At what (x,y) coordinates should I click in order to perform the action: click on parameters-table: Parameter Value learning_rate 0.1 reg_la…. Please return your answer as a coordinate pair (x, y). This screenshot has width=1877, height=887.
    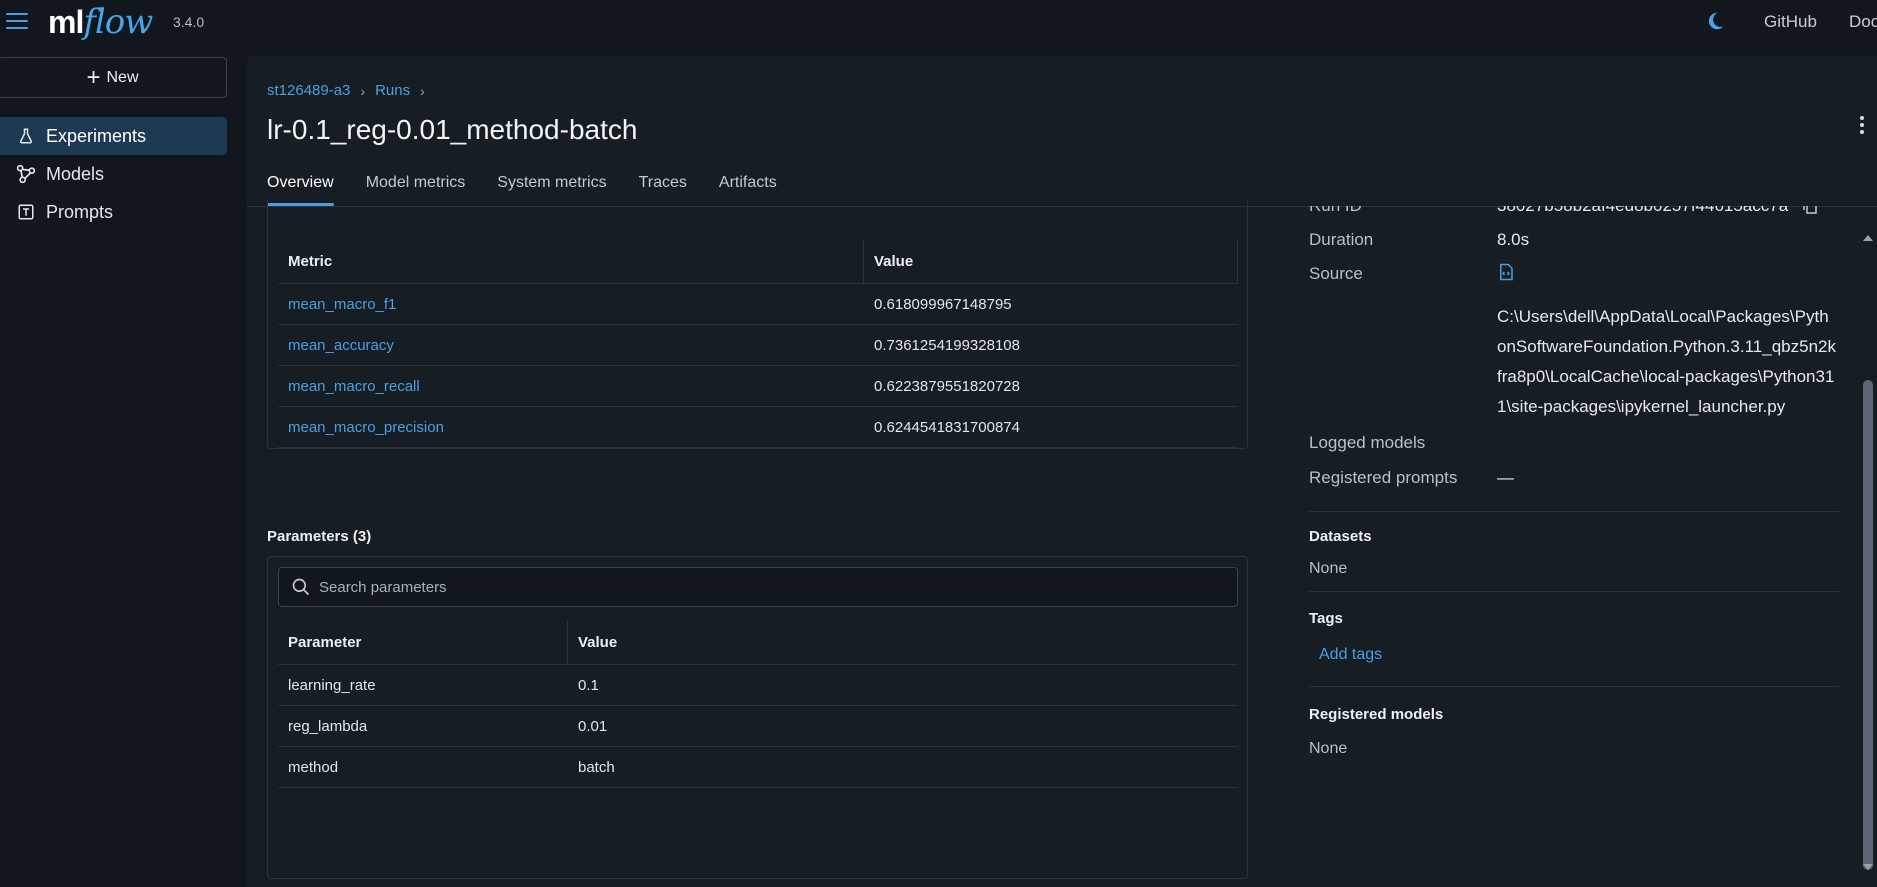
    Looking at the image, I should click on (758, 704).